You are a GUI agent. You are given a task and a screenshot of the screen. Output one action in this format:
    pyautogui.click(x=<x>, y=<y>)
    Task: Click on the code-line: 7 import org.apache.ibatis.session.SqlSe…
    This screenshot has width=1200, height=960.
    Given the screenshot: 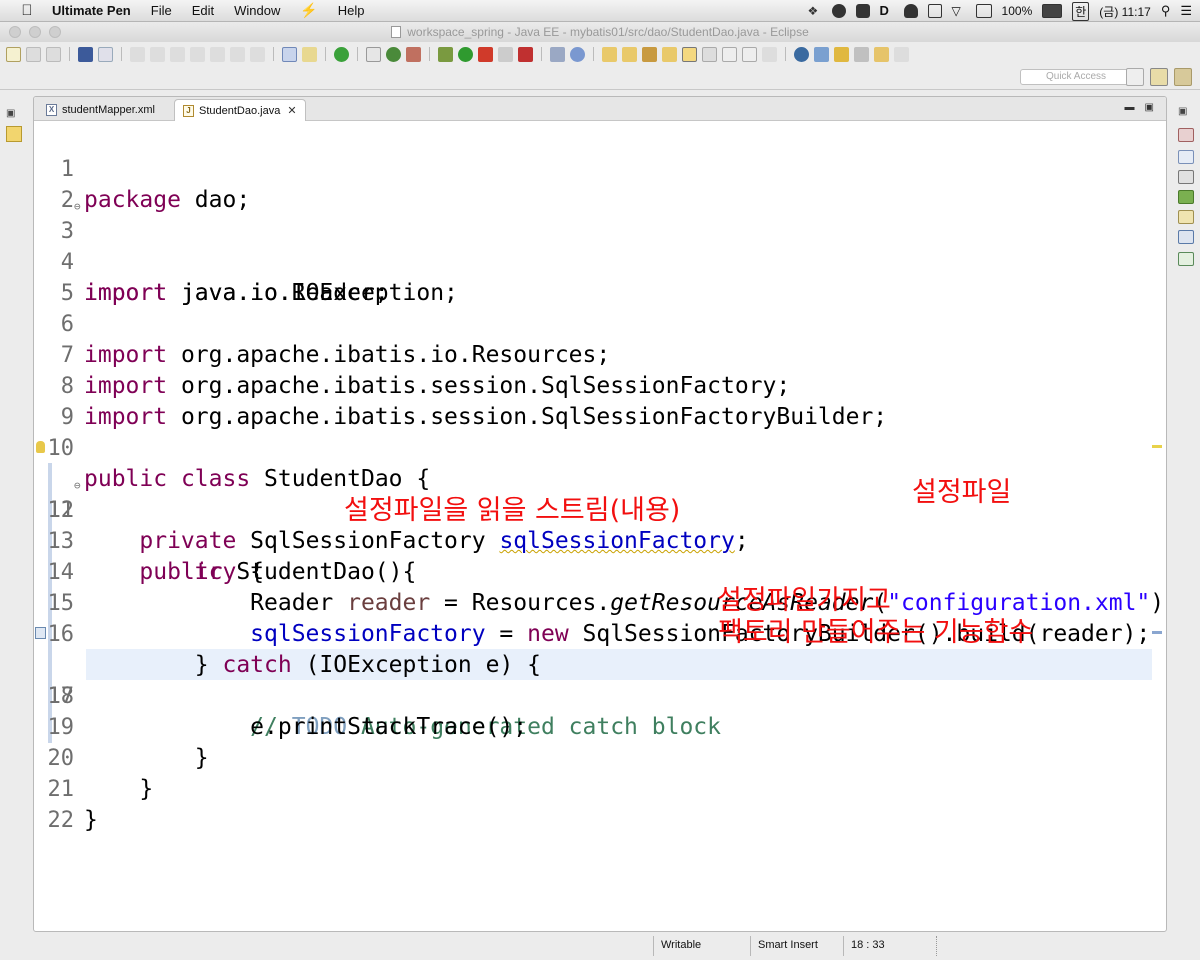 What is the action you would take?
    pyautogui.click(x=412, y=354)
    